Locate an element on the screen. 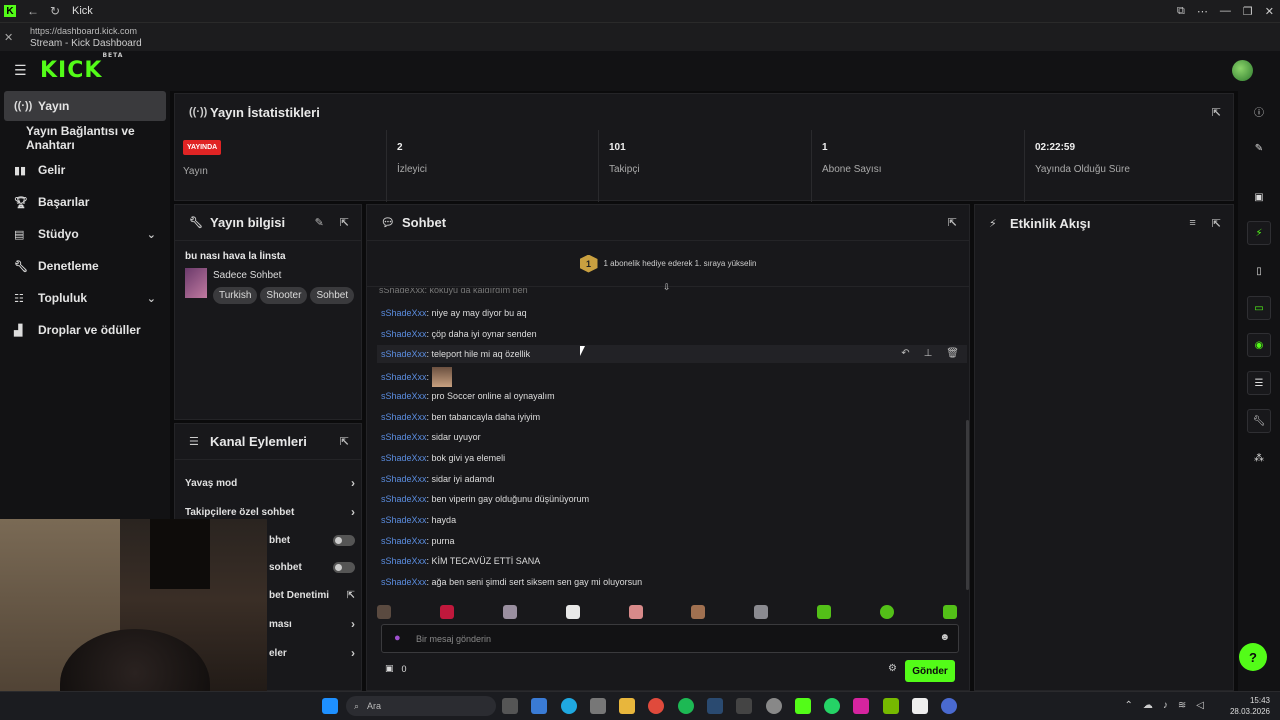  slow-mode-row: Yavaş mod › is located at coordinates (270, 483).